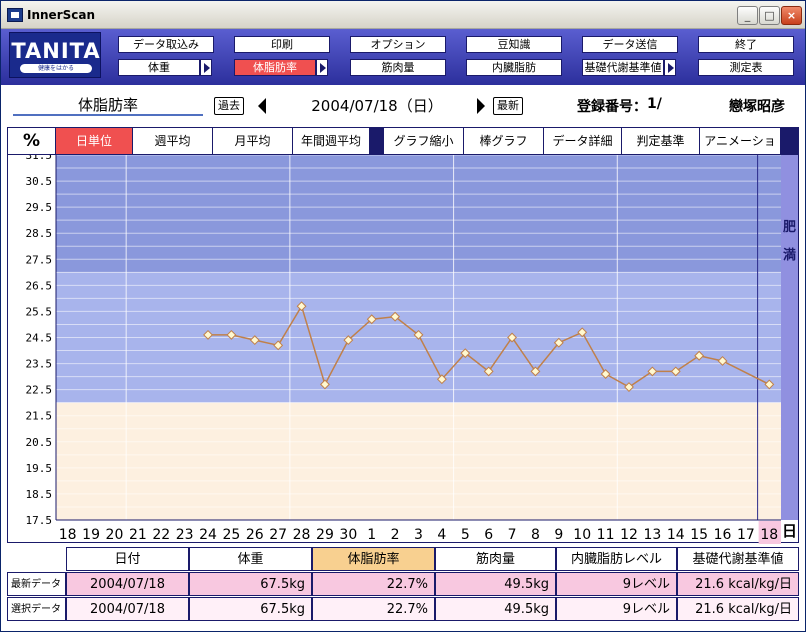  Describe the element at coordinates (424, 141) in the screenshot. I see `tab-shrink-graph: グラフ縮小` at that location.